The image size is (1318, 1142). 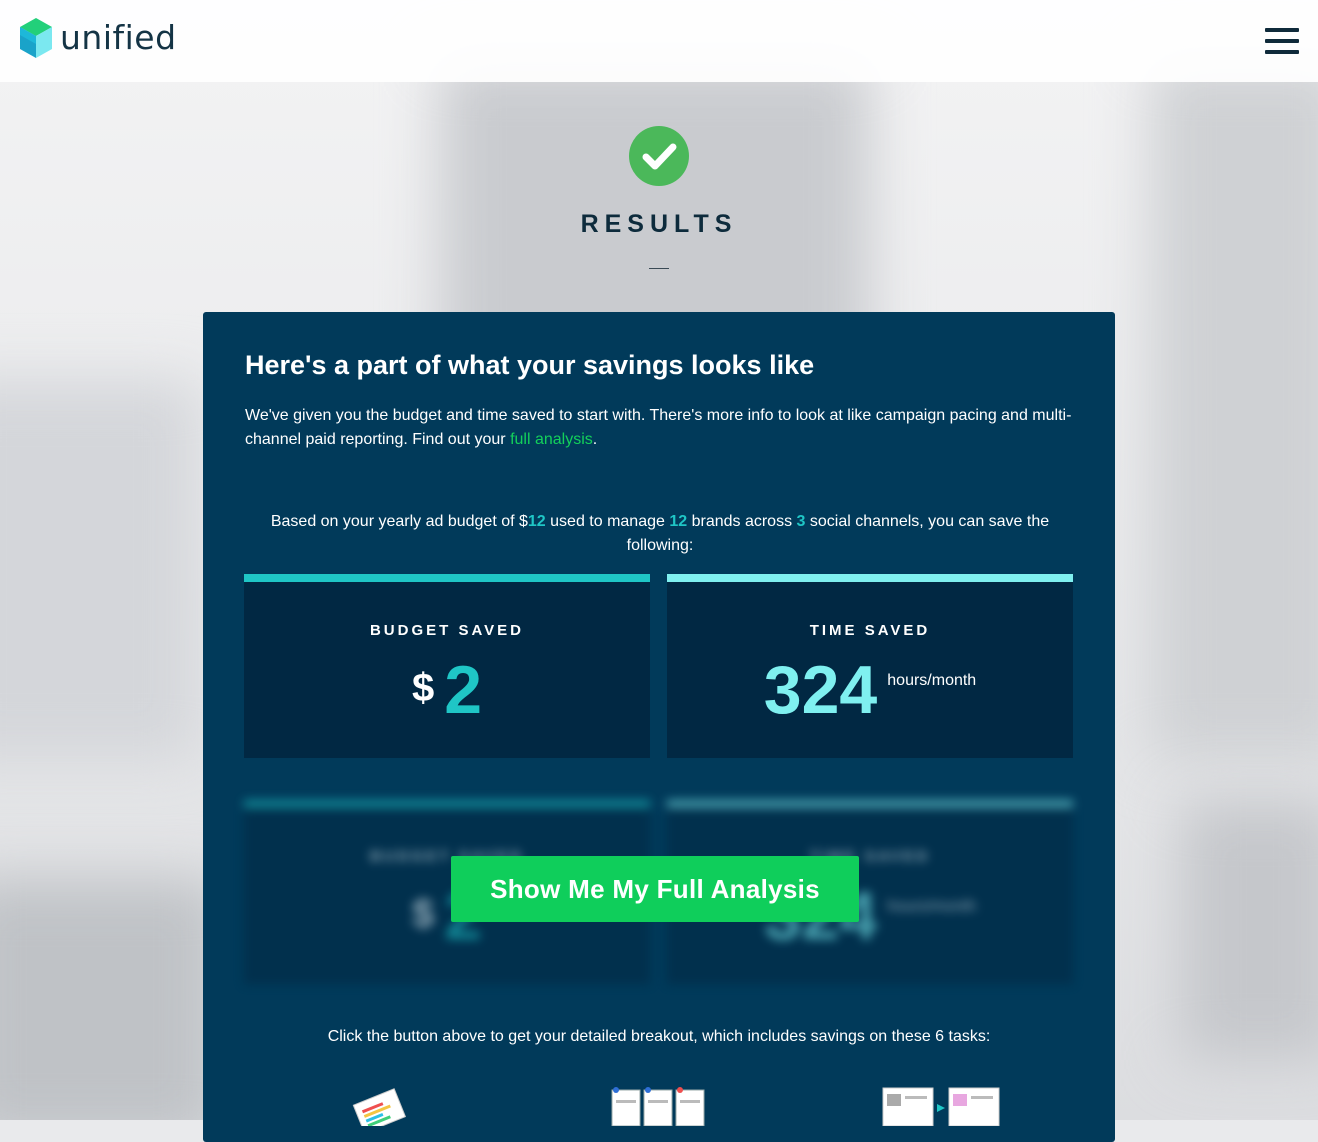 What do you see at coordinates (655, 889) in the screenshot?
I see `show-full-analysis-button: Show Me My Full Analysis` at bounding box center [655, 889].